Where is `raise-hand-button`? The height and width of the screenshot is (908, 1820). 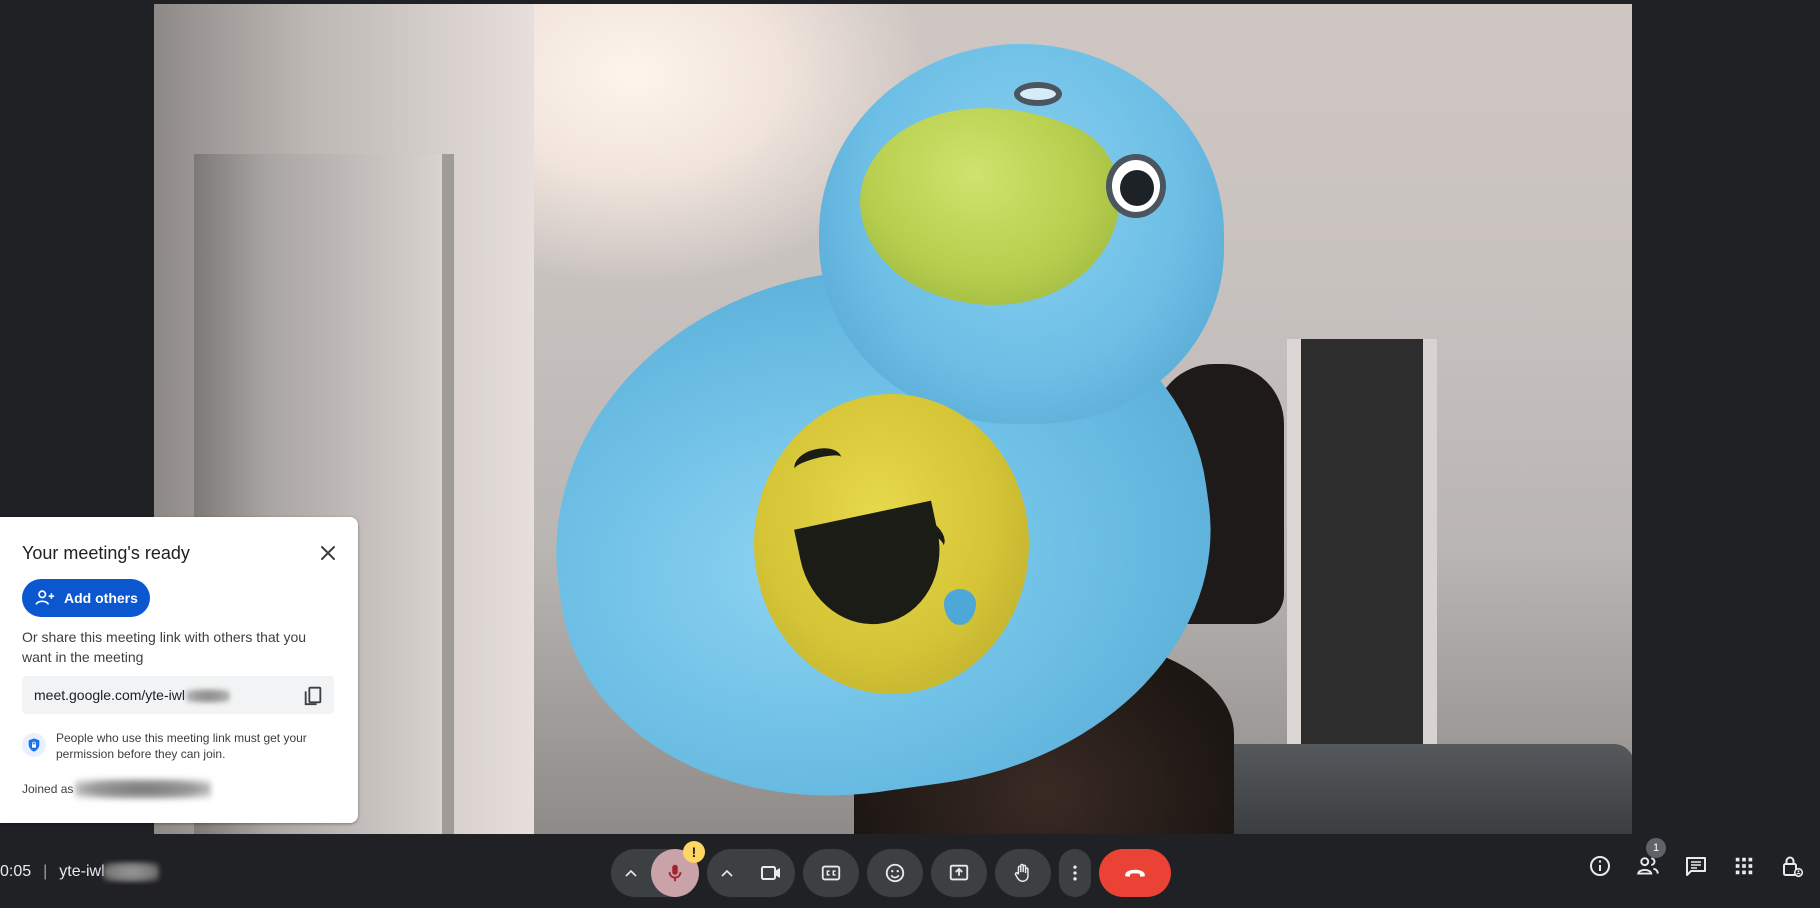 raise-hand-button is located at coordinates (1023, 873).